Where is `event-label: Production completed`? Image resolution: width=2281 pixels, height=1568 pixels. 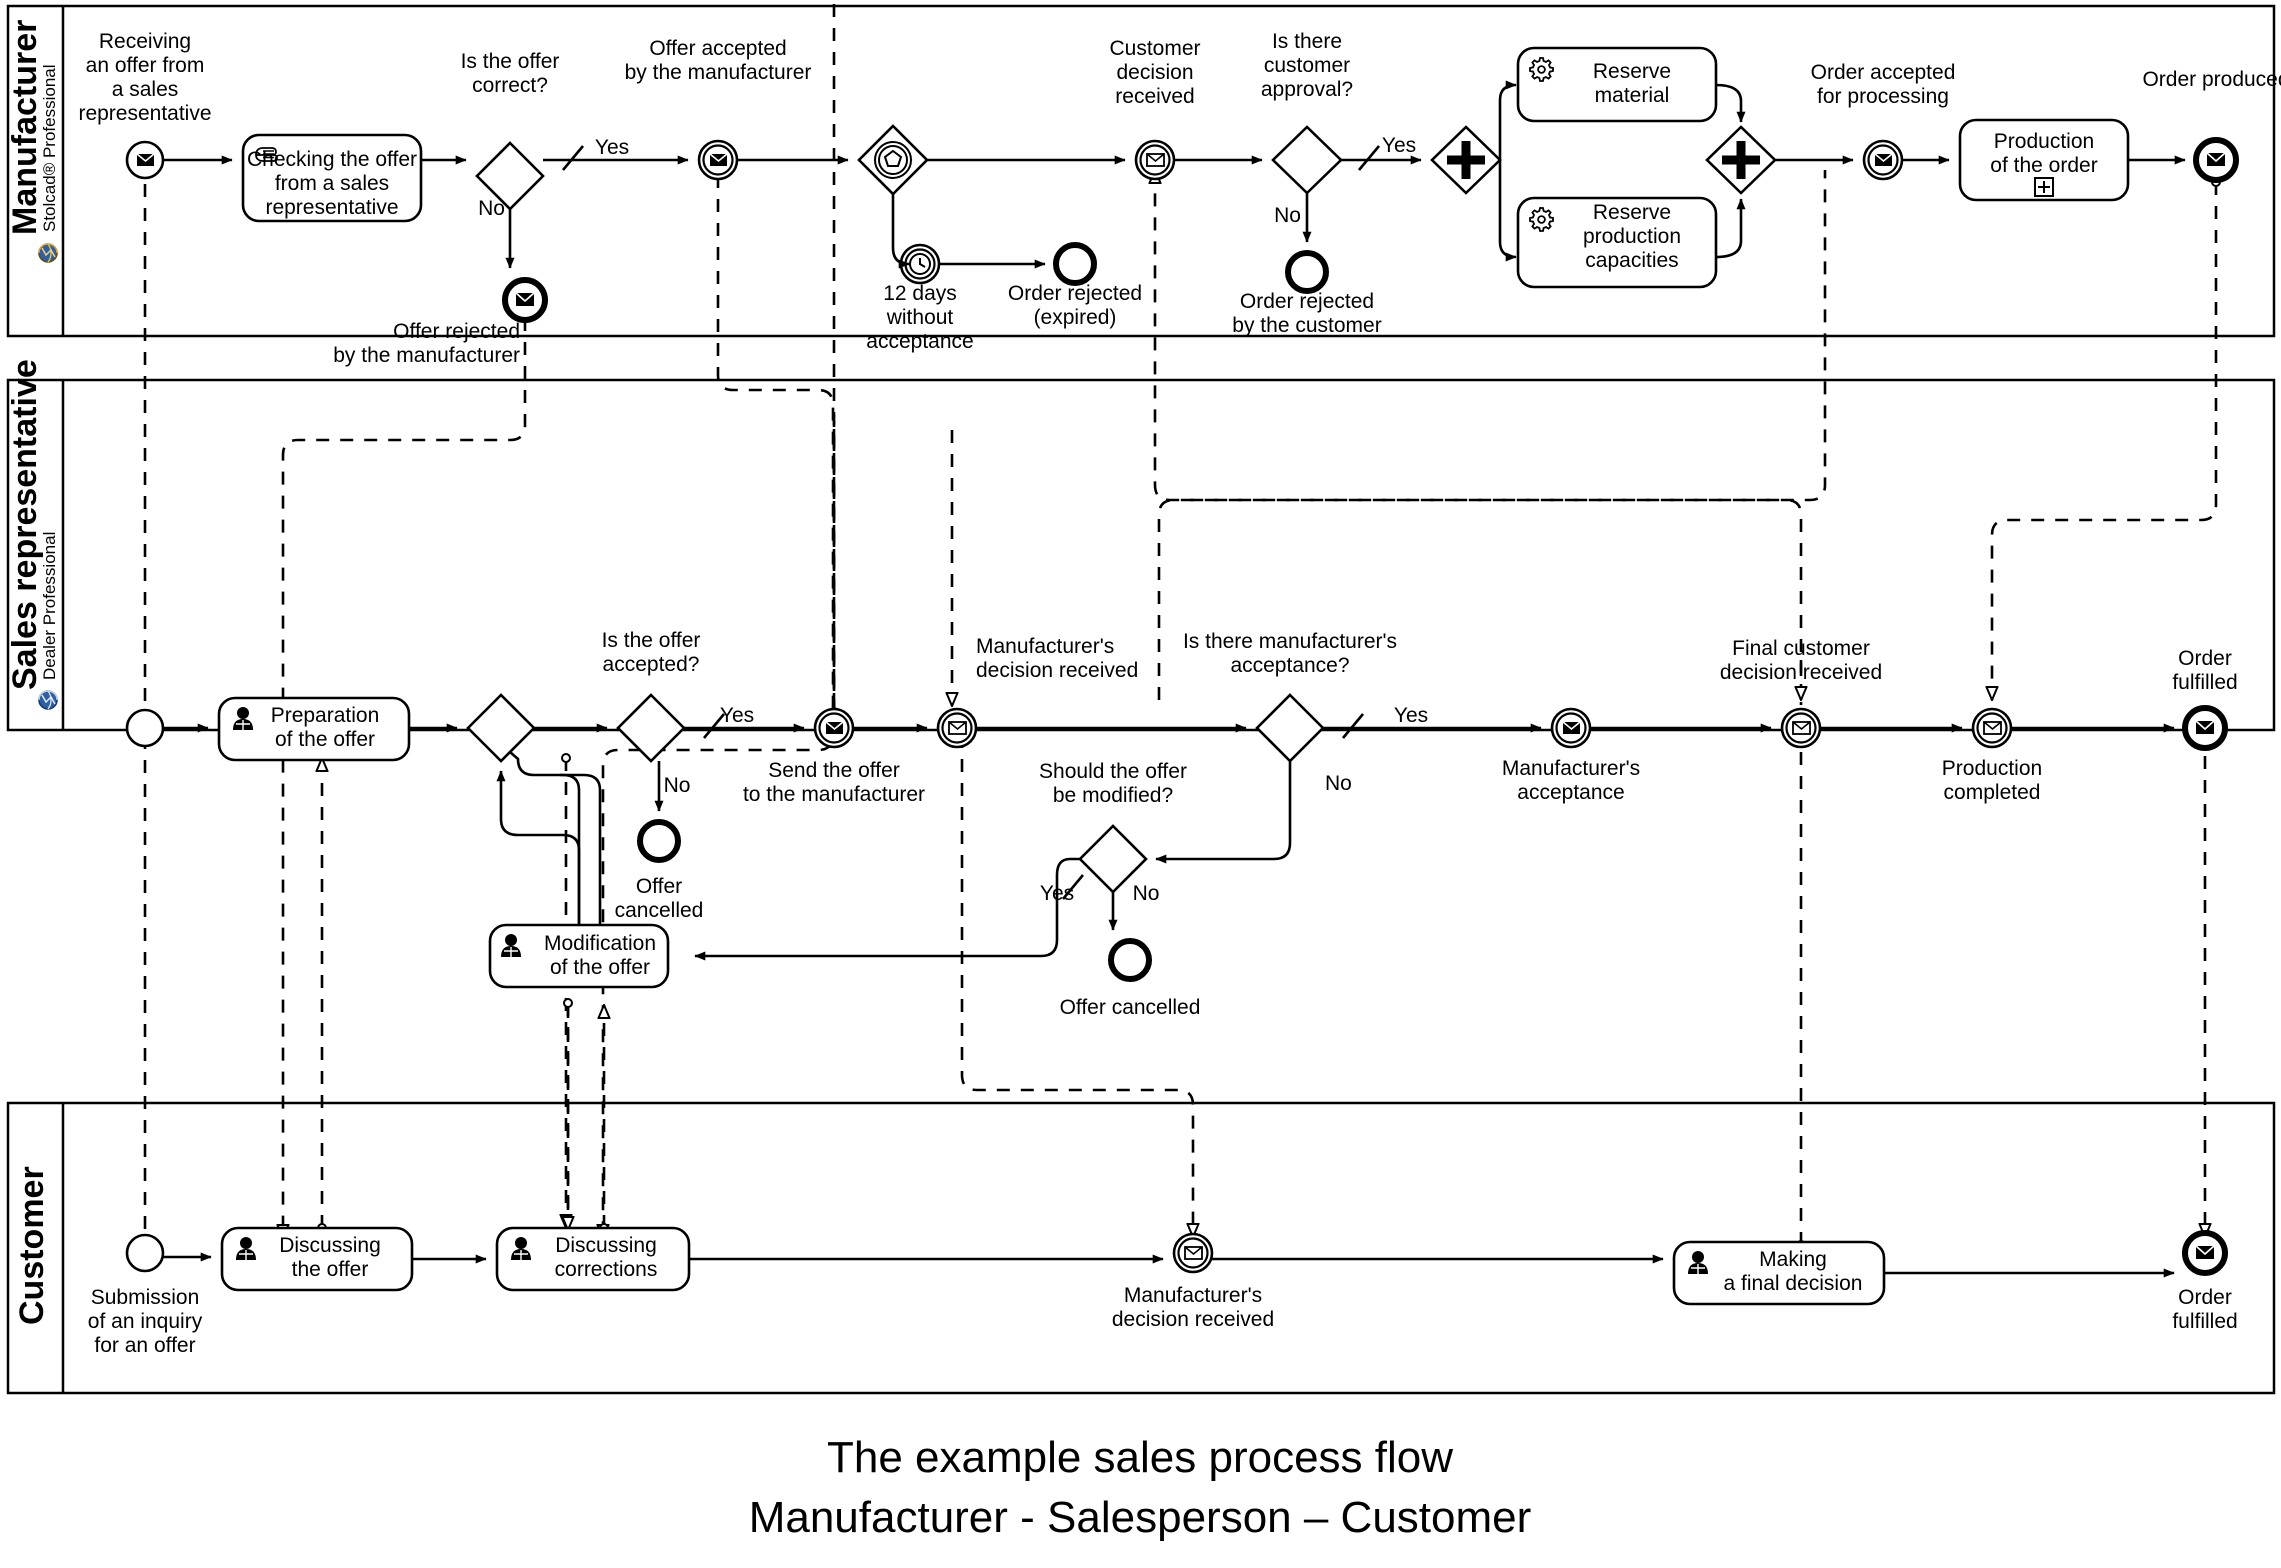
event-label: Production completed is located at coordinates (1992, 780).